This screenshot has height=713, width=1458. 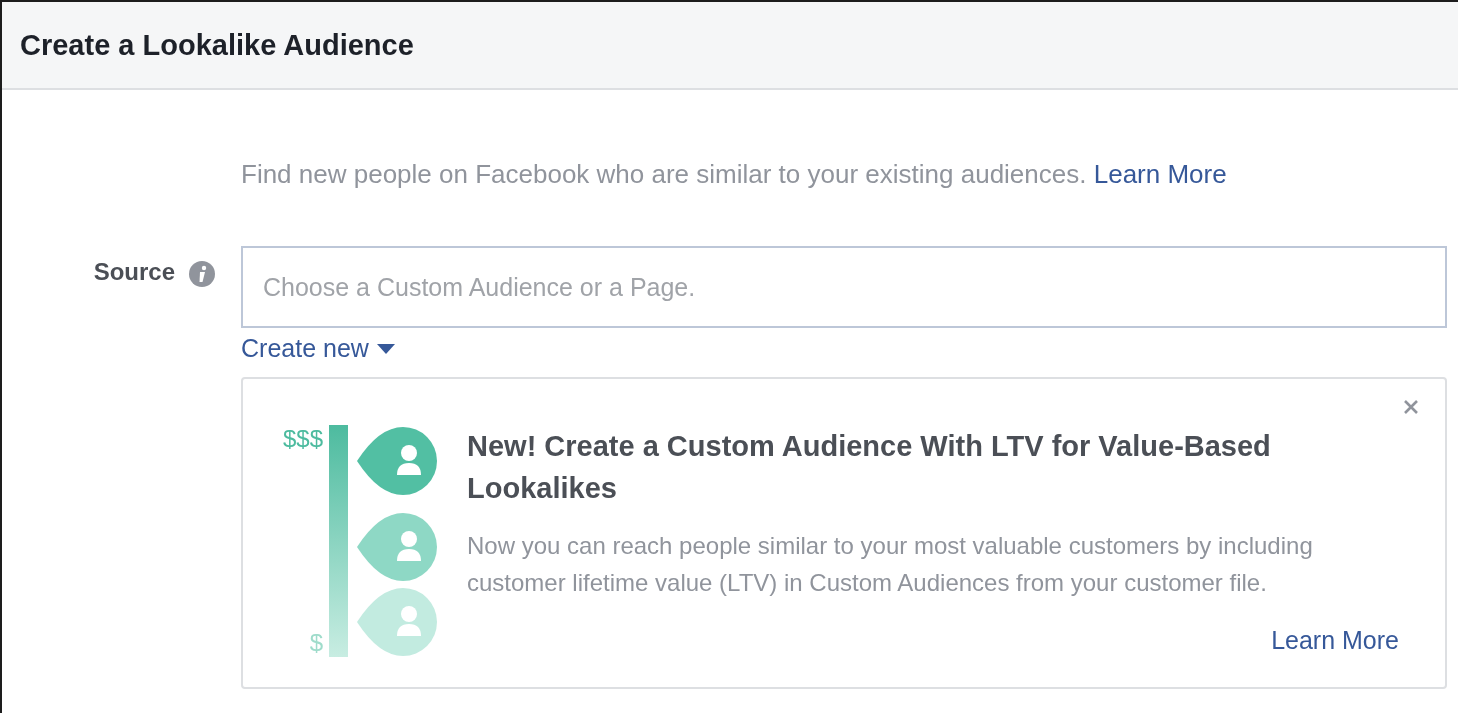 I want to click on dialog-title: Create a Lookalike Audience, so click(x=217, y=45).